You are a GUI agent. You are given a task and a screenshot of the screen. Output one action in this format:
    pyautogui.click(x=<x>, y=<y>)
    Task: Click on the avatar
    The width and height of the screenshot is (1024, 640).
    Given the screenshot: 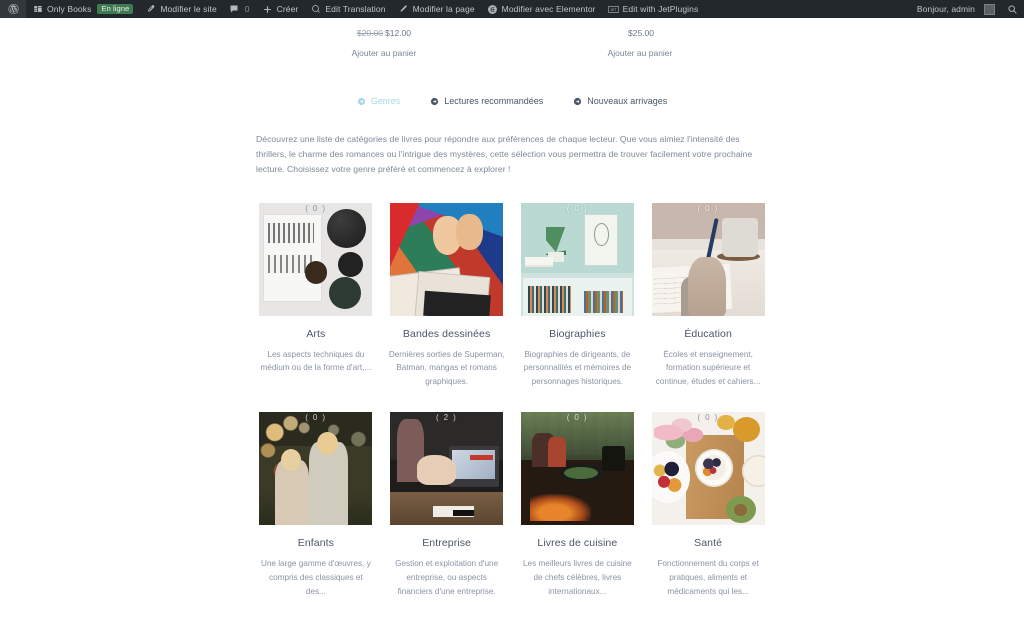 What is the action you would take?
    pyautogui.click(x=989, y=9)
    